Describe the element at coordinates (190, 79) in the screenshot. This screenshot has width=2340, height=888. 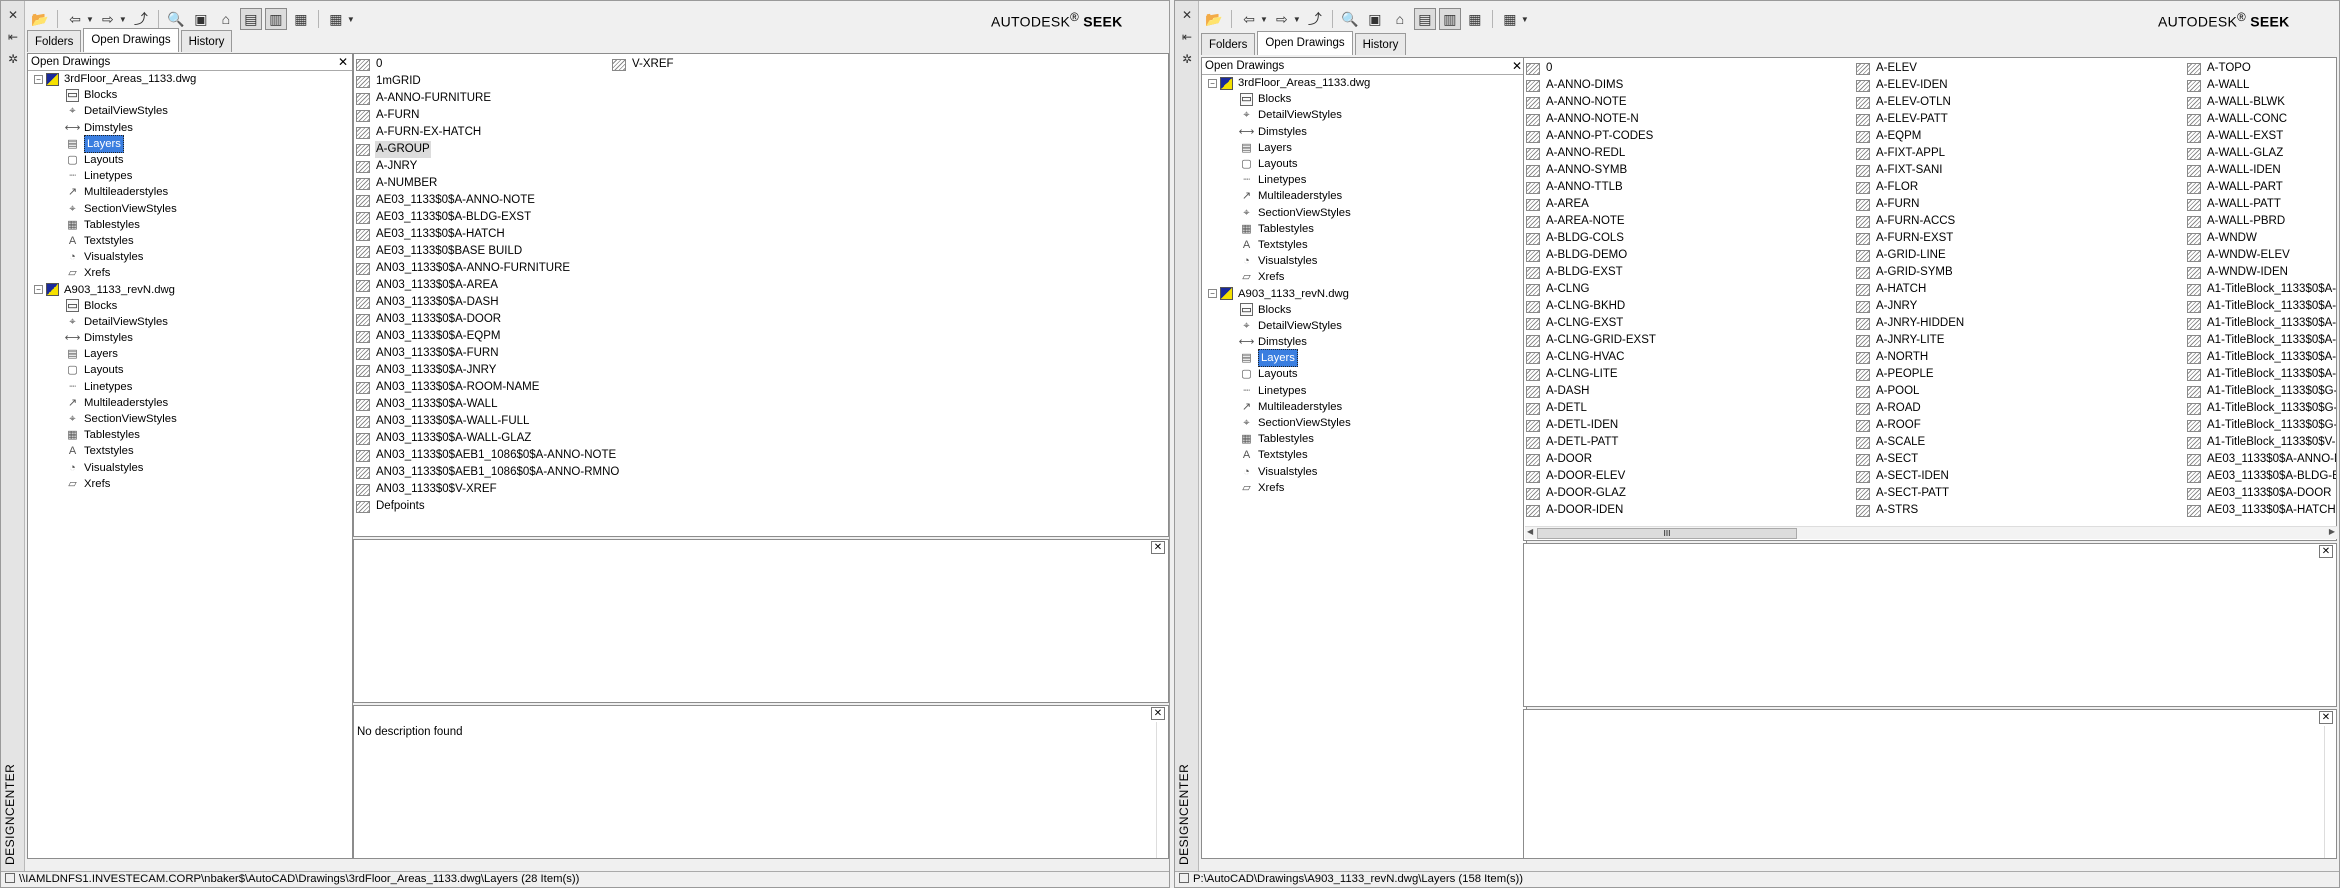
I see `tree-drawing-node: − 3rdFloor_Areas_1133.dwg` at that location.